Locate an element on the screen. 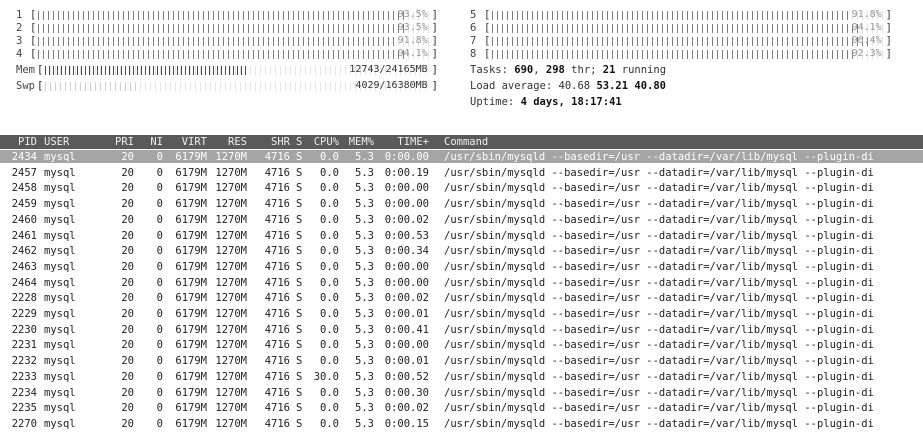 This screenshot has height=440, width=923. cell-time: 0:00.00 is located at coordinates (406, 345).